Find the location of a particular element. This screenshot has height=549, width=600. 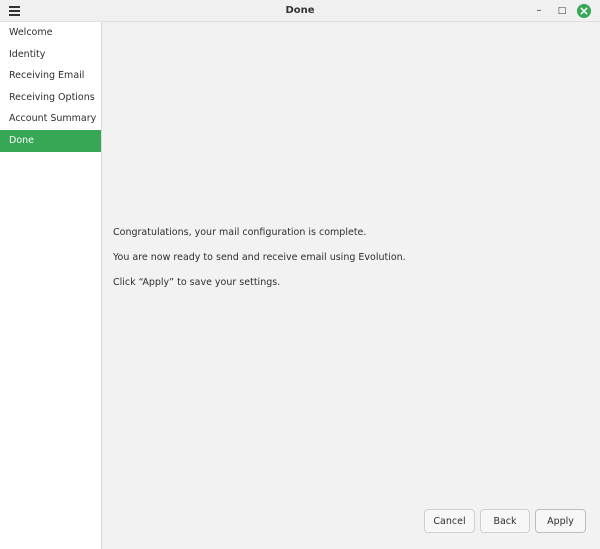

close-icon is located at coordinates (584, 11).